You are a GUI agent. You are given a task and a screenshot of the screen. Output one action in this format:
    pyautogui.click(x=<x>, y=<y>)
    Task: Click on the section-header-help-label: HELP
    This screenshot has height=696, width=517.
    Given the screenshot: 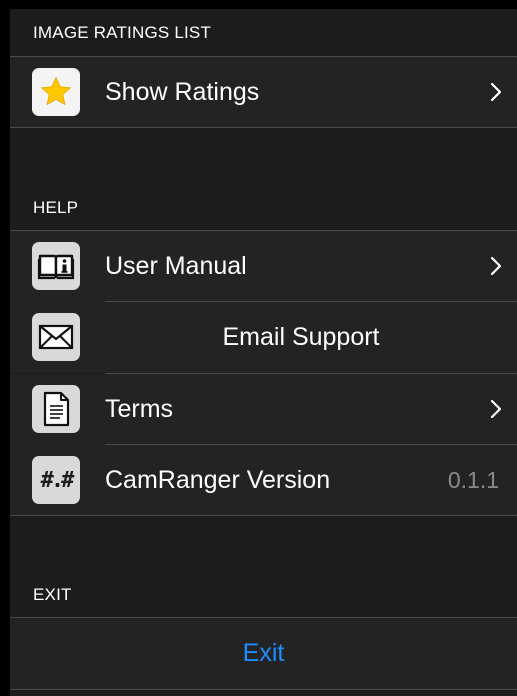 What is the action you would take?
    pyautogui.click(x=56, y=207)
    